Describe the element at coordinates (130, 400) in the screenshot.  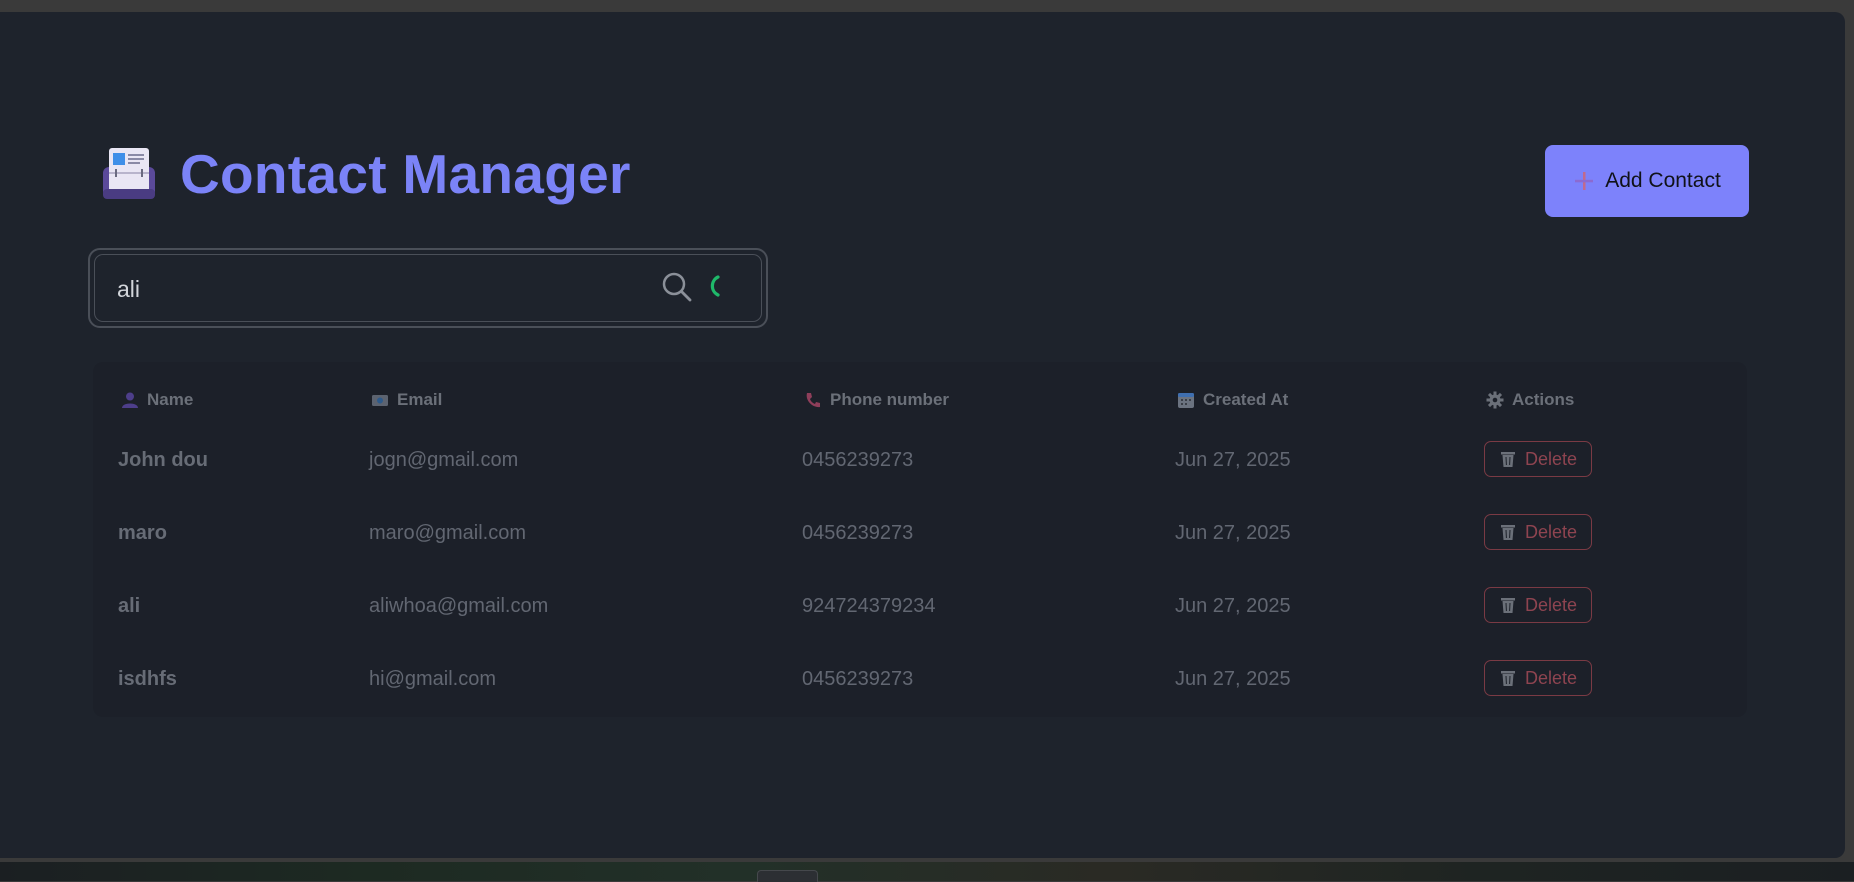
I see `person-icon` at that location.